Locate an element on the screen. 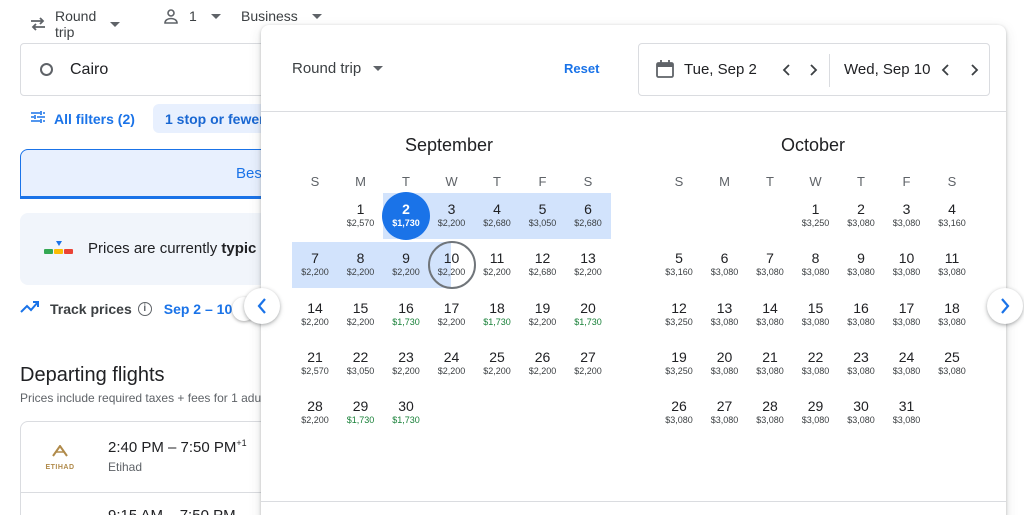 This screenshot has width=1024, height=515. calendar-day: 27 $3,080 is located at coordinates (725, 413).